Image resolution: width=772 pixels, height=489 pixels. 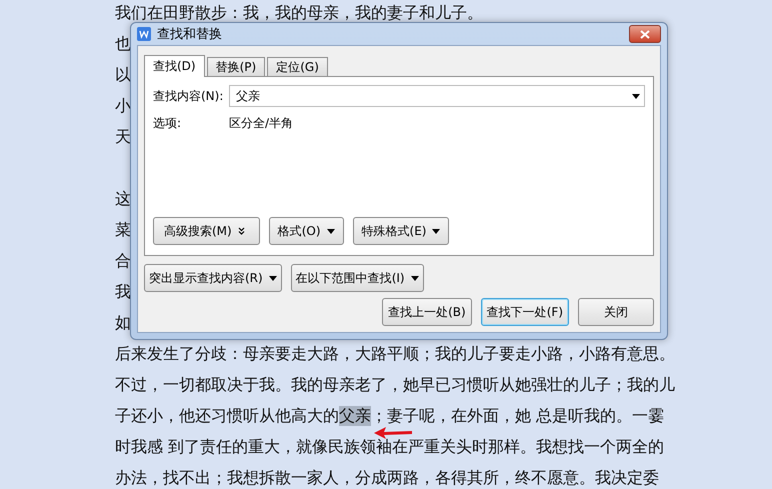 I want to click on menu-button: 在以下范围中查找(I), so click(x=357, y=278).